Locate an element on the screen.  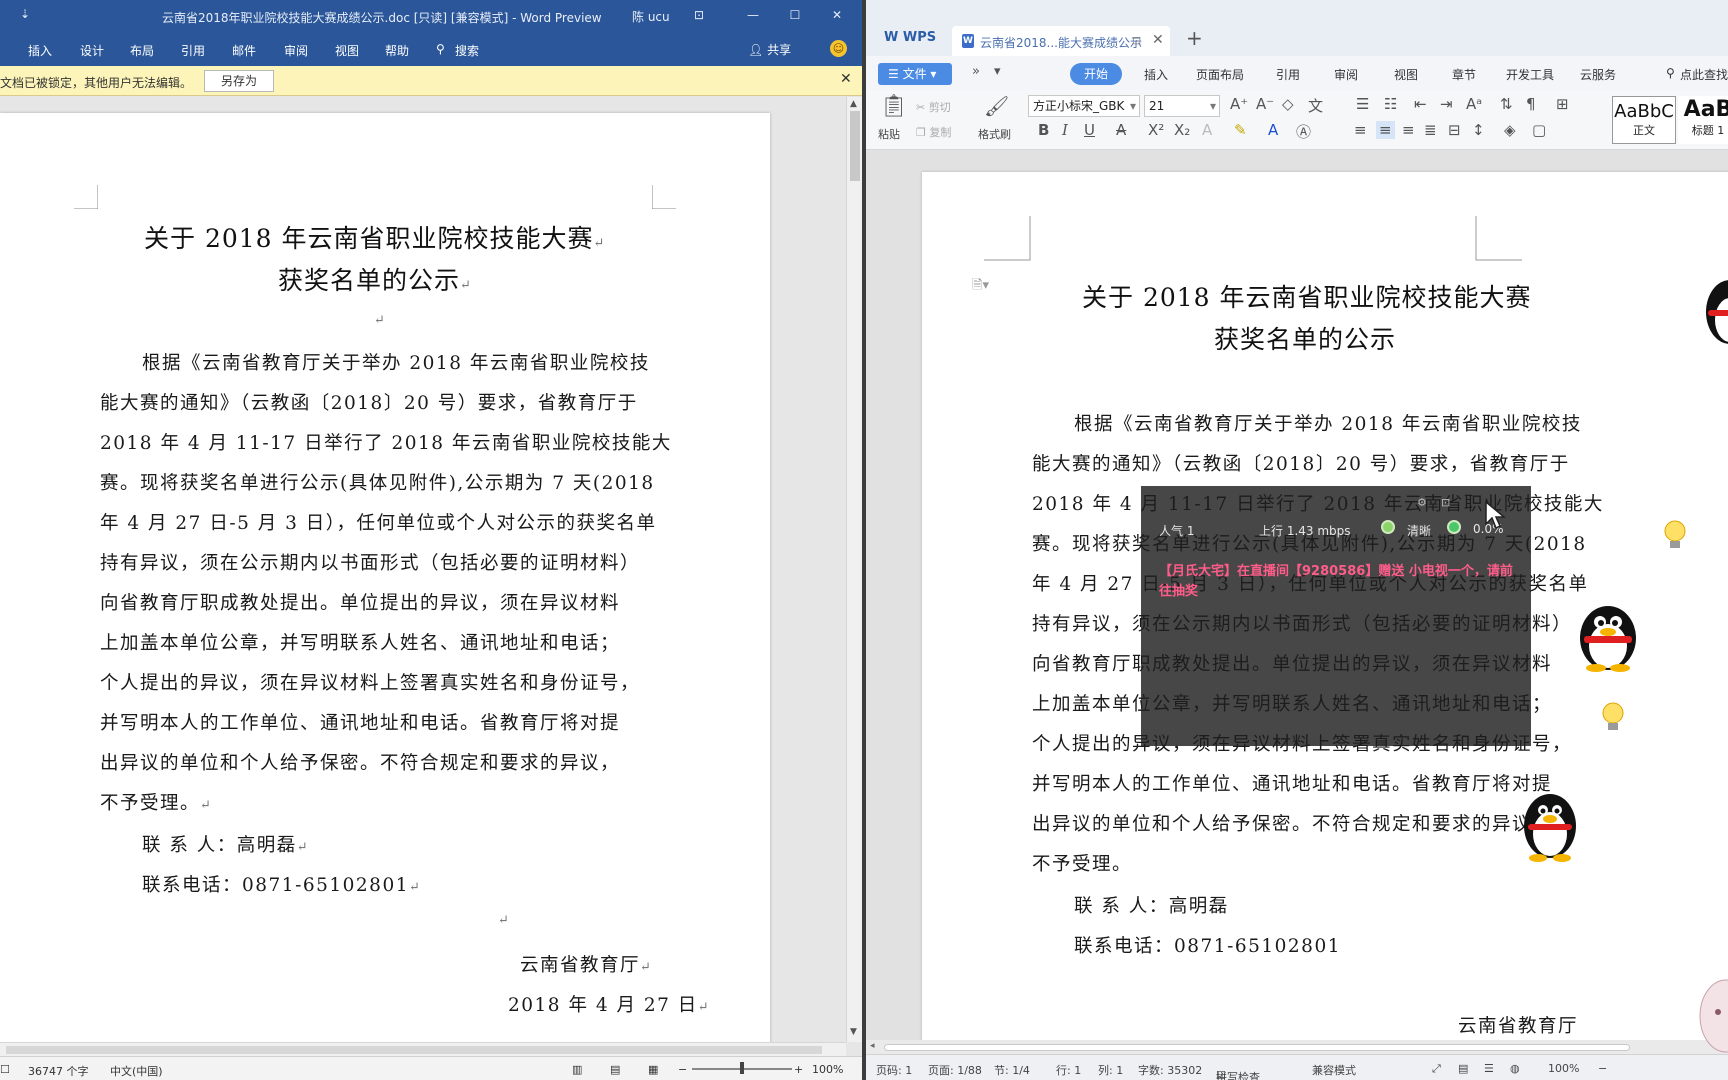
tab-mailings: 邮件 is located at coordinates (244, 50).